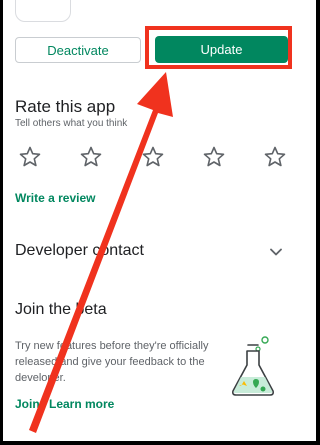  What do you see at coordinates (253, 366) in the screenshot?
I see `beaker-illustration-icon` at bounding box center [253, 366].